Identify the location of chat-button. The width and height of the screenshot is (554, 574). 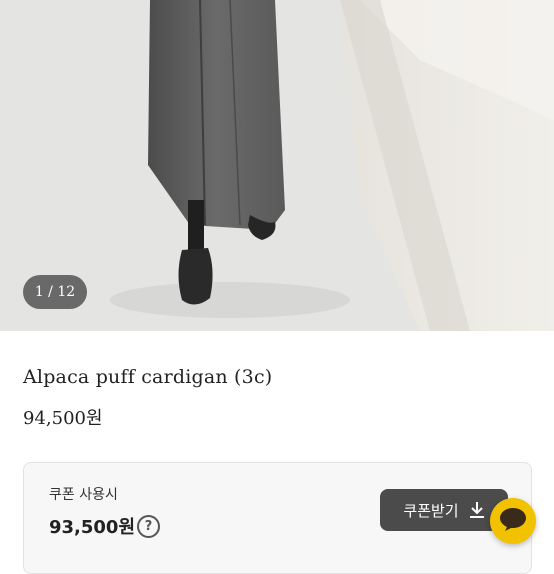
(513, 521).